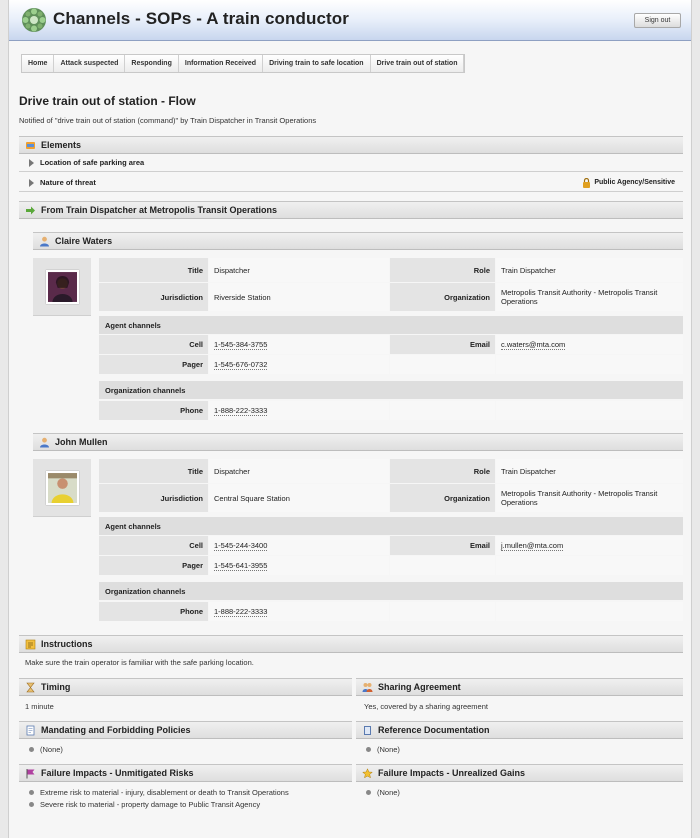 This screenshot has width=700, height=838. What do you see at coordinates (351, 644) in the screenshot?
I see `instructions-header: Instructions` at bounding box center [351, 644].